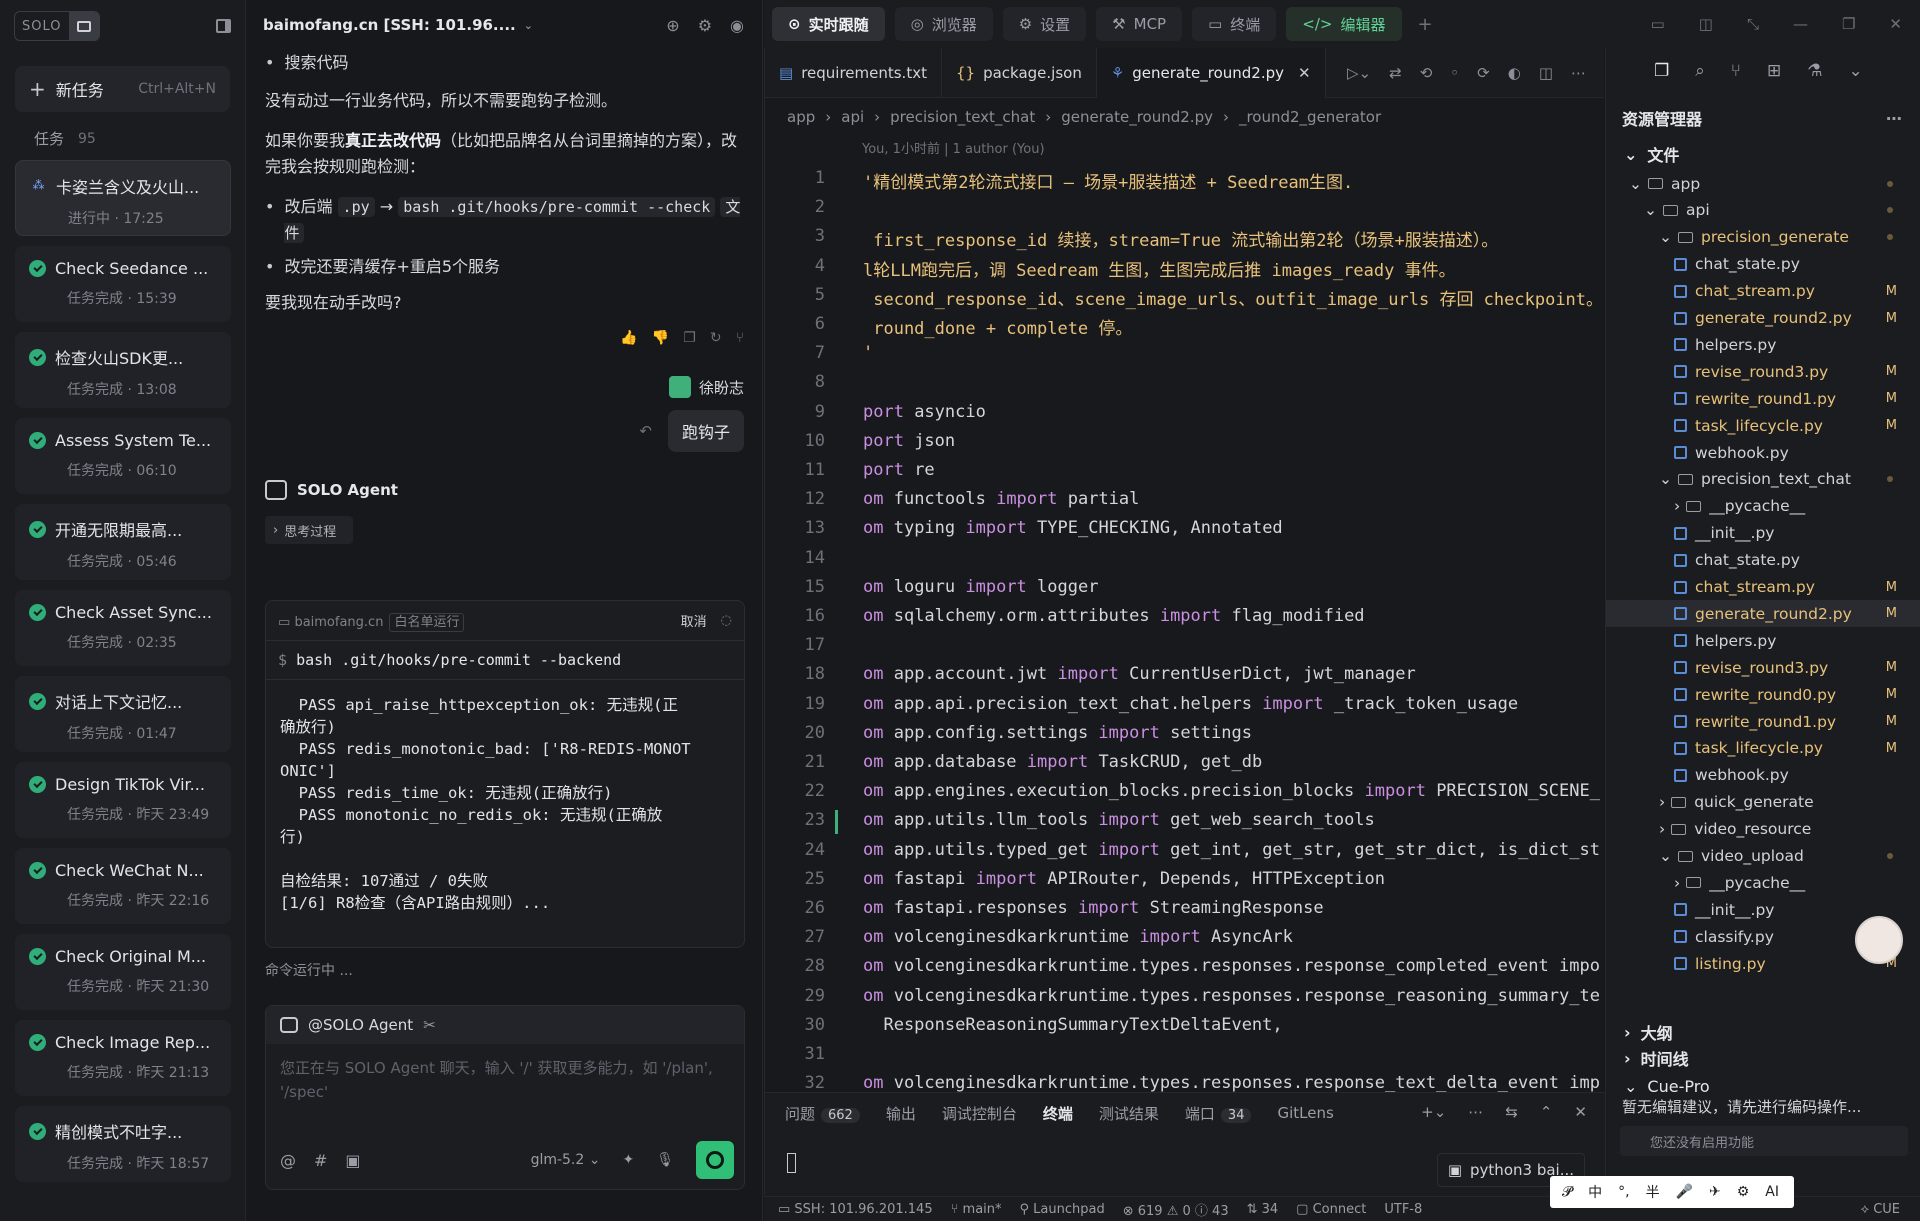 This screenshot has width=1920, height=1221. I want to click on task-item: Assess System Te... 任务完成 · 06:10, so click(123, 456).